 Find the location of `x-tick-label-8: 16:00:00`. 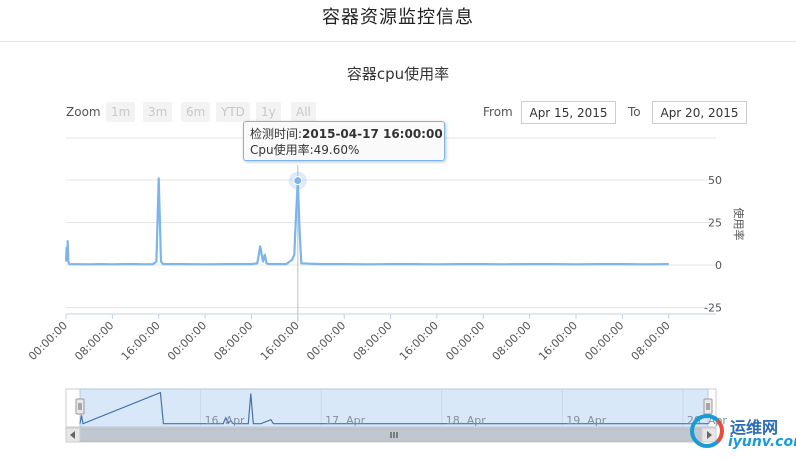

x-tick-label-8: 16:00:00 is located at coordinates (419, 341).